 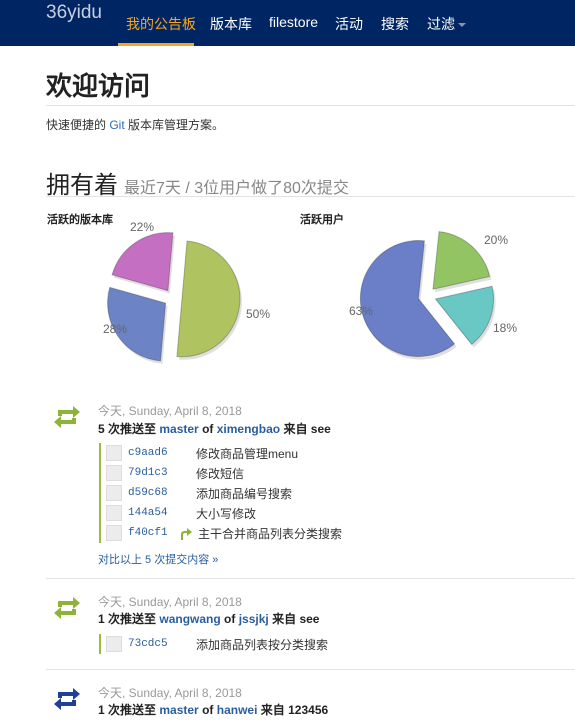 I want to click on branch-link: wangwang, so click(x=189, y=619).